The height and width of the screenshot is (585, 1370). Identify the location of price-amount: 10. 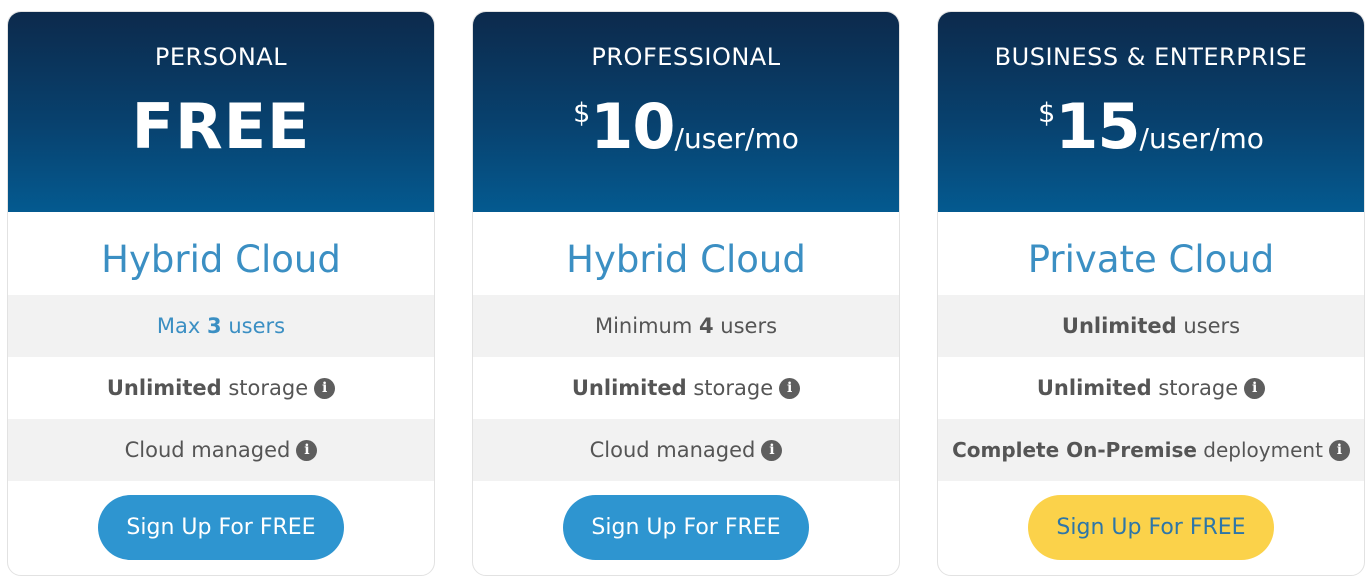
(632, 126).